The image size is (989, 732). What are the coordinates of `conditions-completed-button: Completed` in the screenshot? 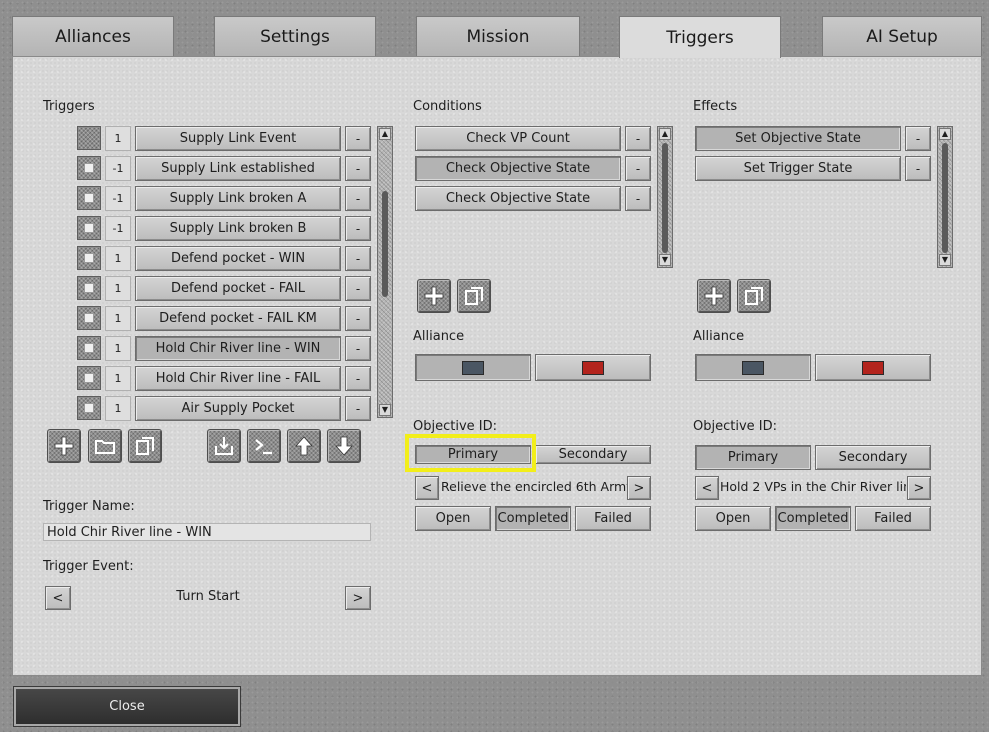 It's located at (533, 518).